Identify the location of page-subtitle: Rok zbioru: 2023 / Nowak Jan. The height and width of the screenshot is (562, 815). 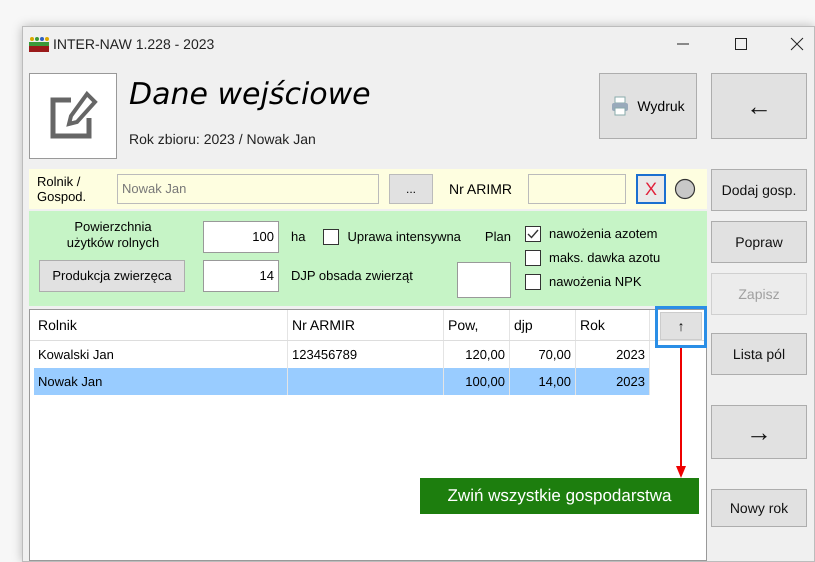
(223, 139).